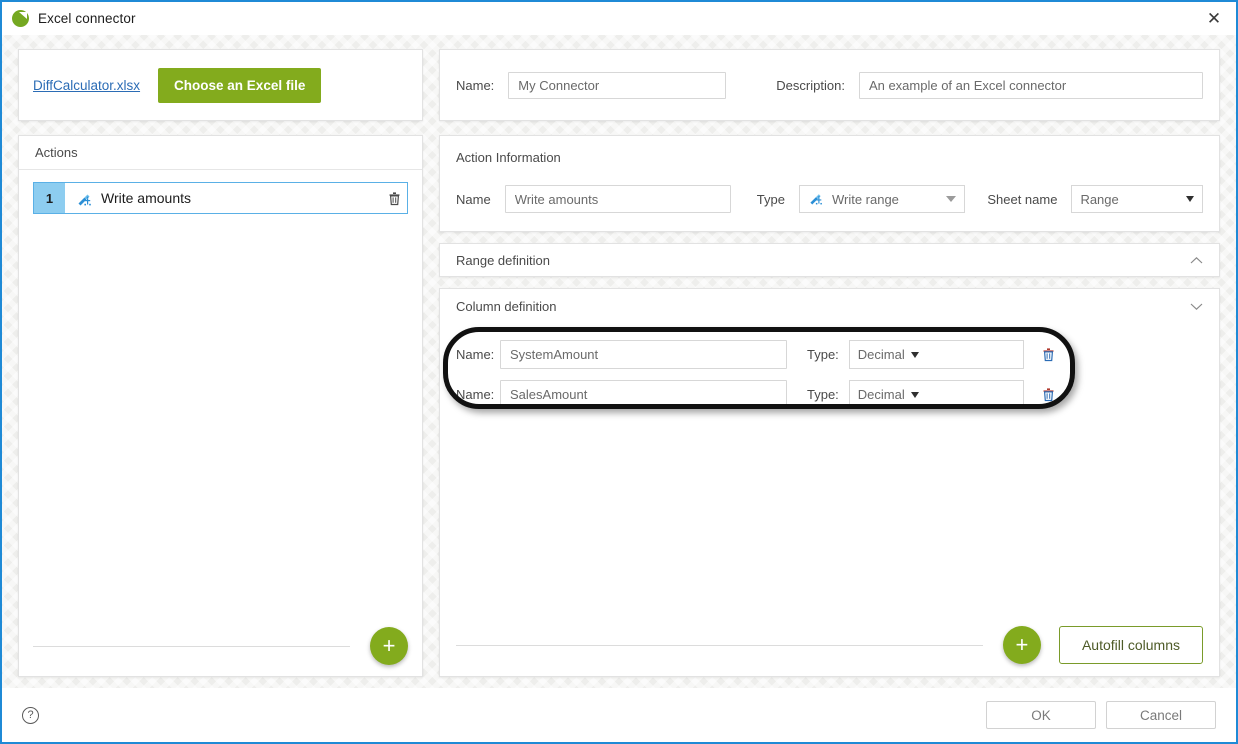 The height and width of the screenshot is (744, 1238). I want to click on range-definition-title: Range definition, so click(503, 260).